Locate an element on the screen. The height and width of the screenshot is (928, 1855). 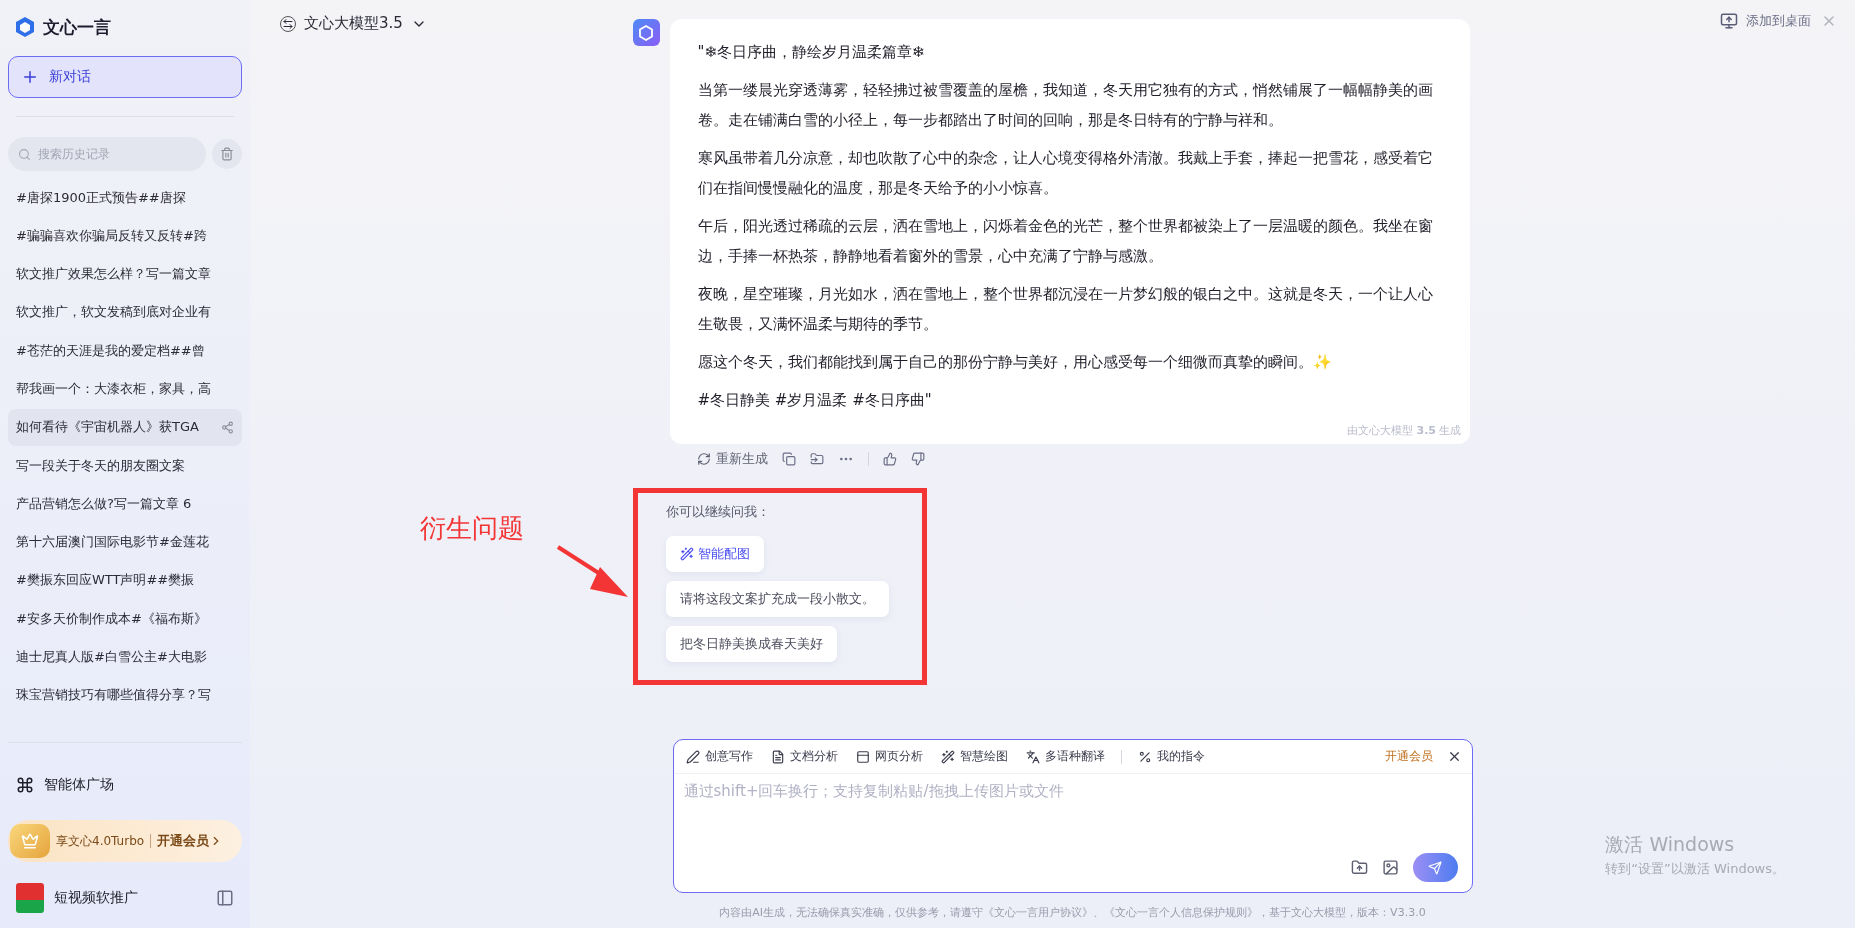
chat-input-box: 创意写作 文档分析 网页分析 智慧绘图 多语种翻译 我的指令 开通会员 通过shift+回车换行；支持复制粘贴/拖拽上传图片或文件 is located at coordinates (1072, 816).